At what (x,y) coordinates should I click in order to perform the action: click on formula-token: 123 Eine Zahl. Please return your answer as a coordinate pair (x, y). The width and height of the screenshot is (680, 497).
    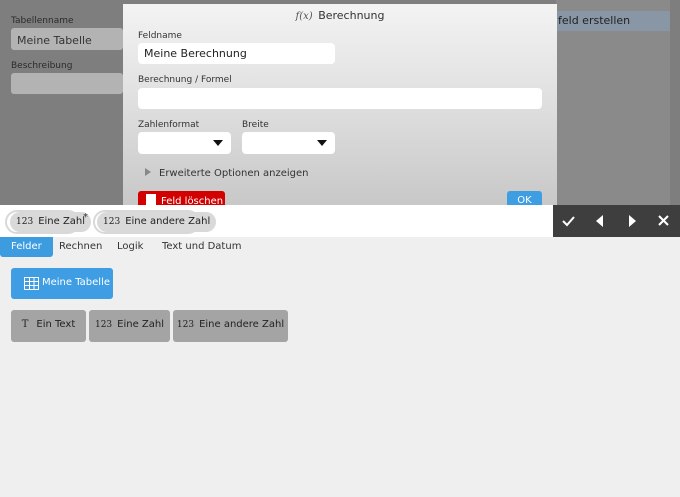
    Looking at the image, I should click on (51, 222).